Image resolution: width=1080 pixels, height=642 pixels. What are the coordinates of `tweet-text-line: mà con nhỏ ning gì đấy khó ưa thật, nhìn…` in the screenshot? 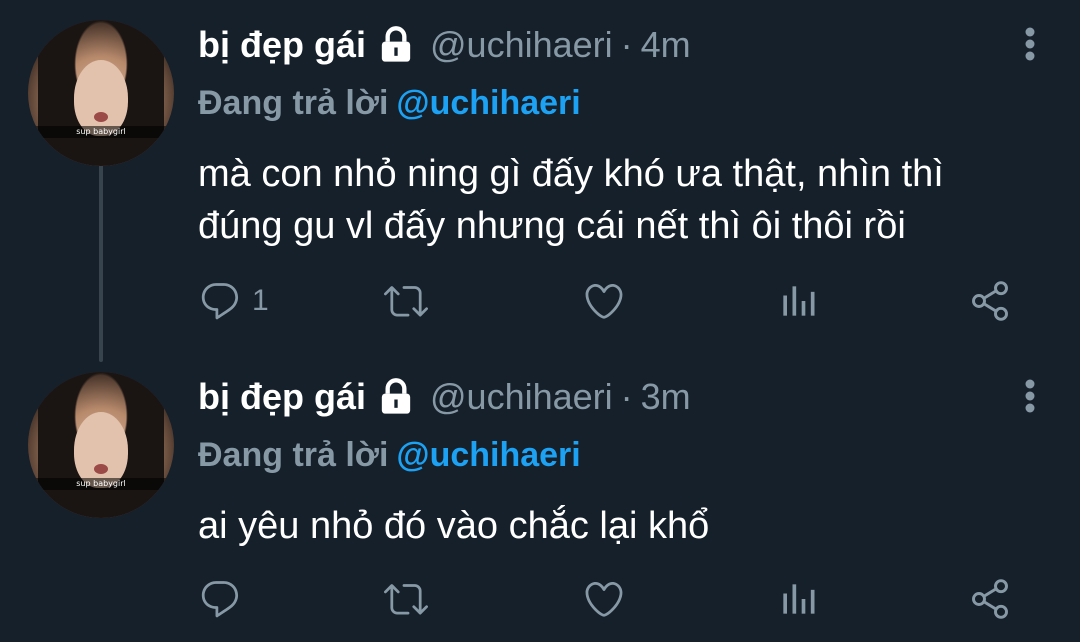 It's located at (571, 174).